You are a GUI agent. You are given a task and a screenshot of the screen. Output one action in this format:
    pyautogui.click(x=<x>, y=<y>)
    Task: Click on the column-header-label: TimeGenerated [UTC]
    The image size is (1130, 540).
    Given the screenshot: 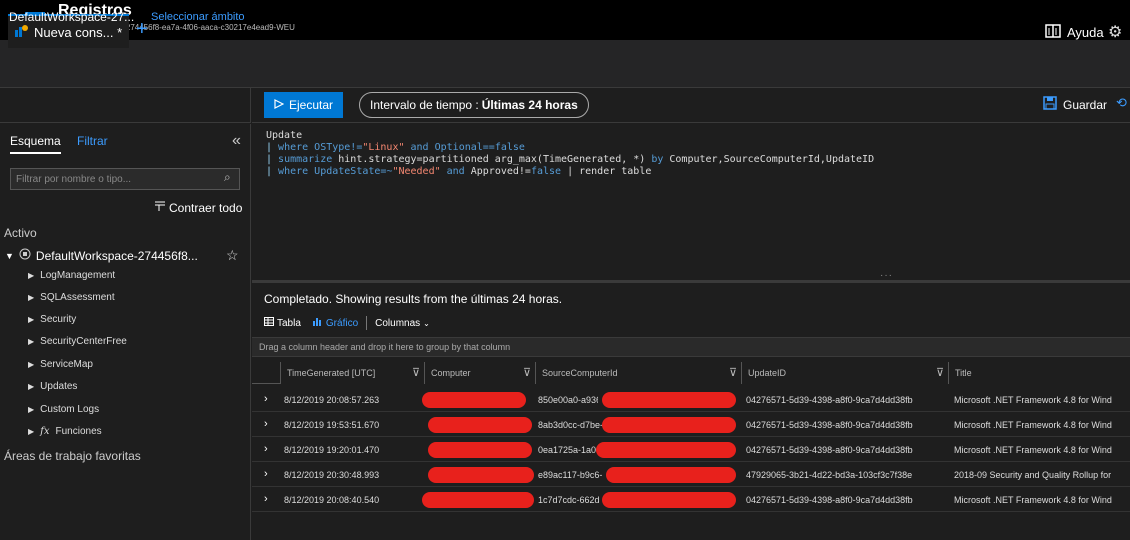 What is the action you would take?
    pyautogui.click(x=331, y=373)
    